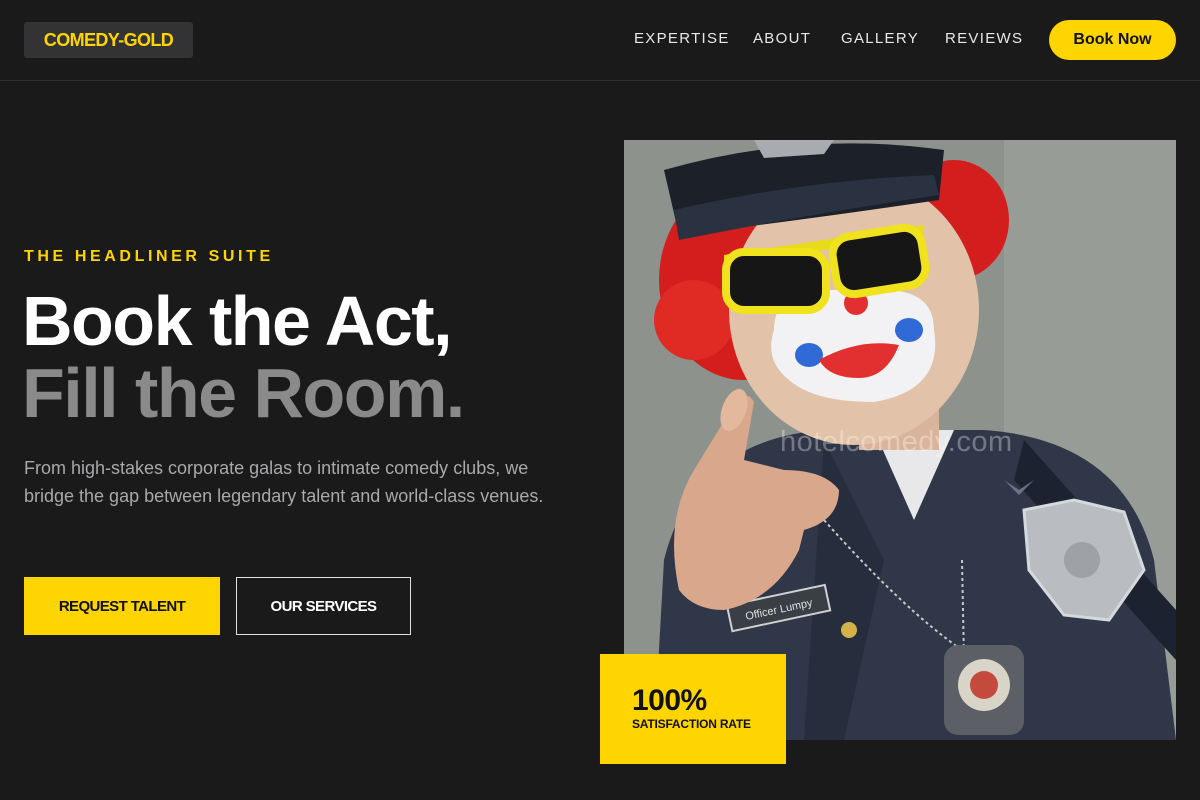  What do you see at coordinates (691, 724) in the screenshot?
I see `stat-label: SATISFACTION RATE` at bounding box center [691, 724].